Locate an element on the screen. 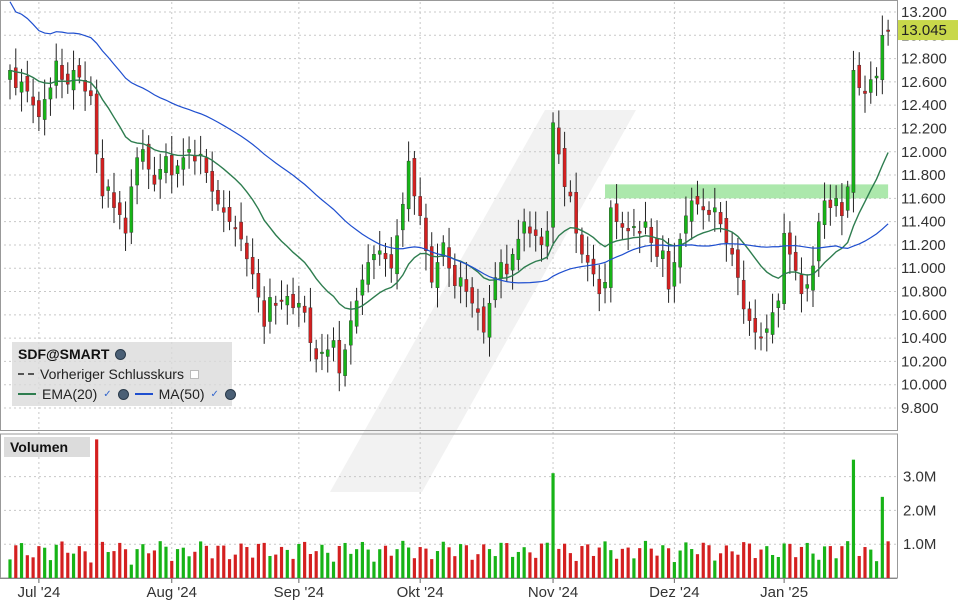  legend-symbol: SDF@SMART is located at coordinates (64, 354).